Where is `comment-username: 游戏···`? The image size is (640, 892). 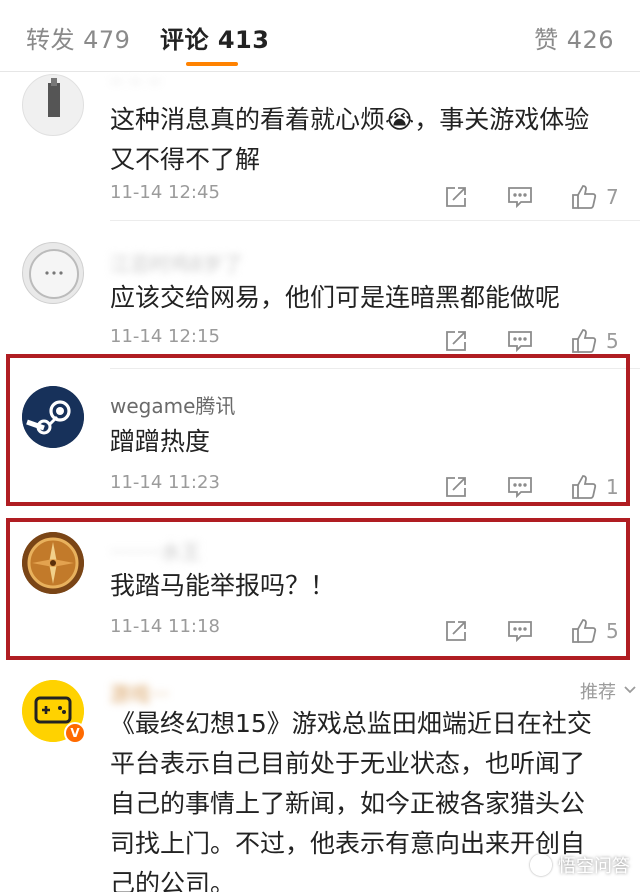
comment-username: 游戏··· is located at coordinates (139, 692).